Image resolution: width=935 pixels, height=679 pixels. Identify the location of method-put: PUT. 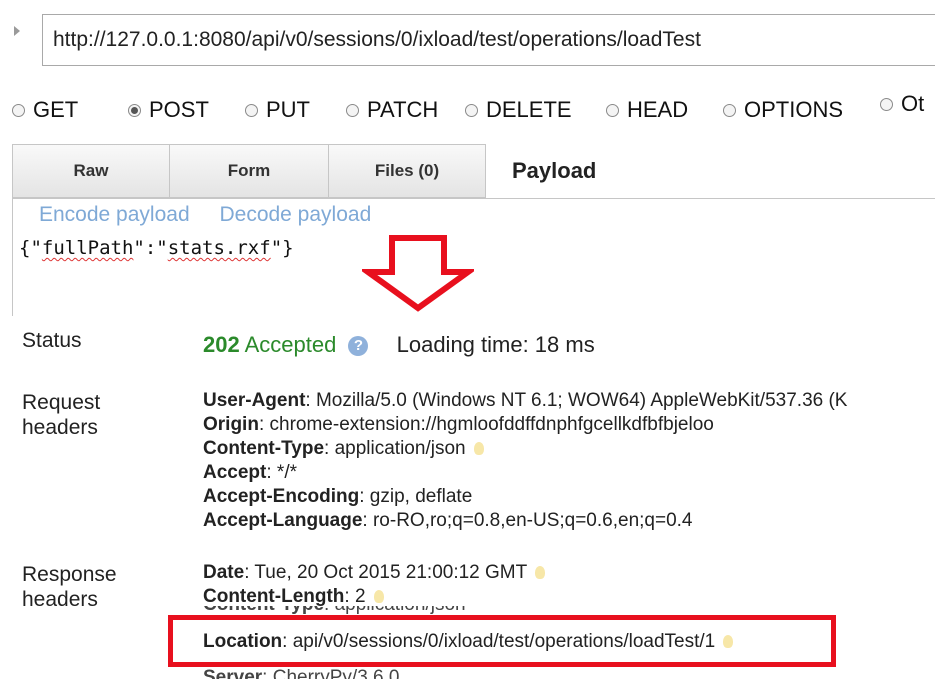
(277, 110).